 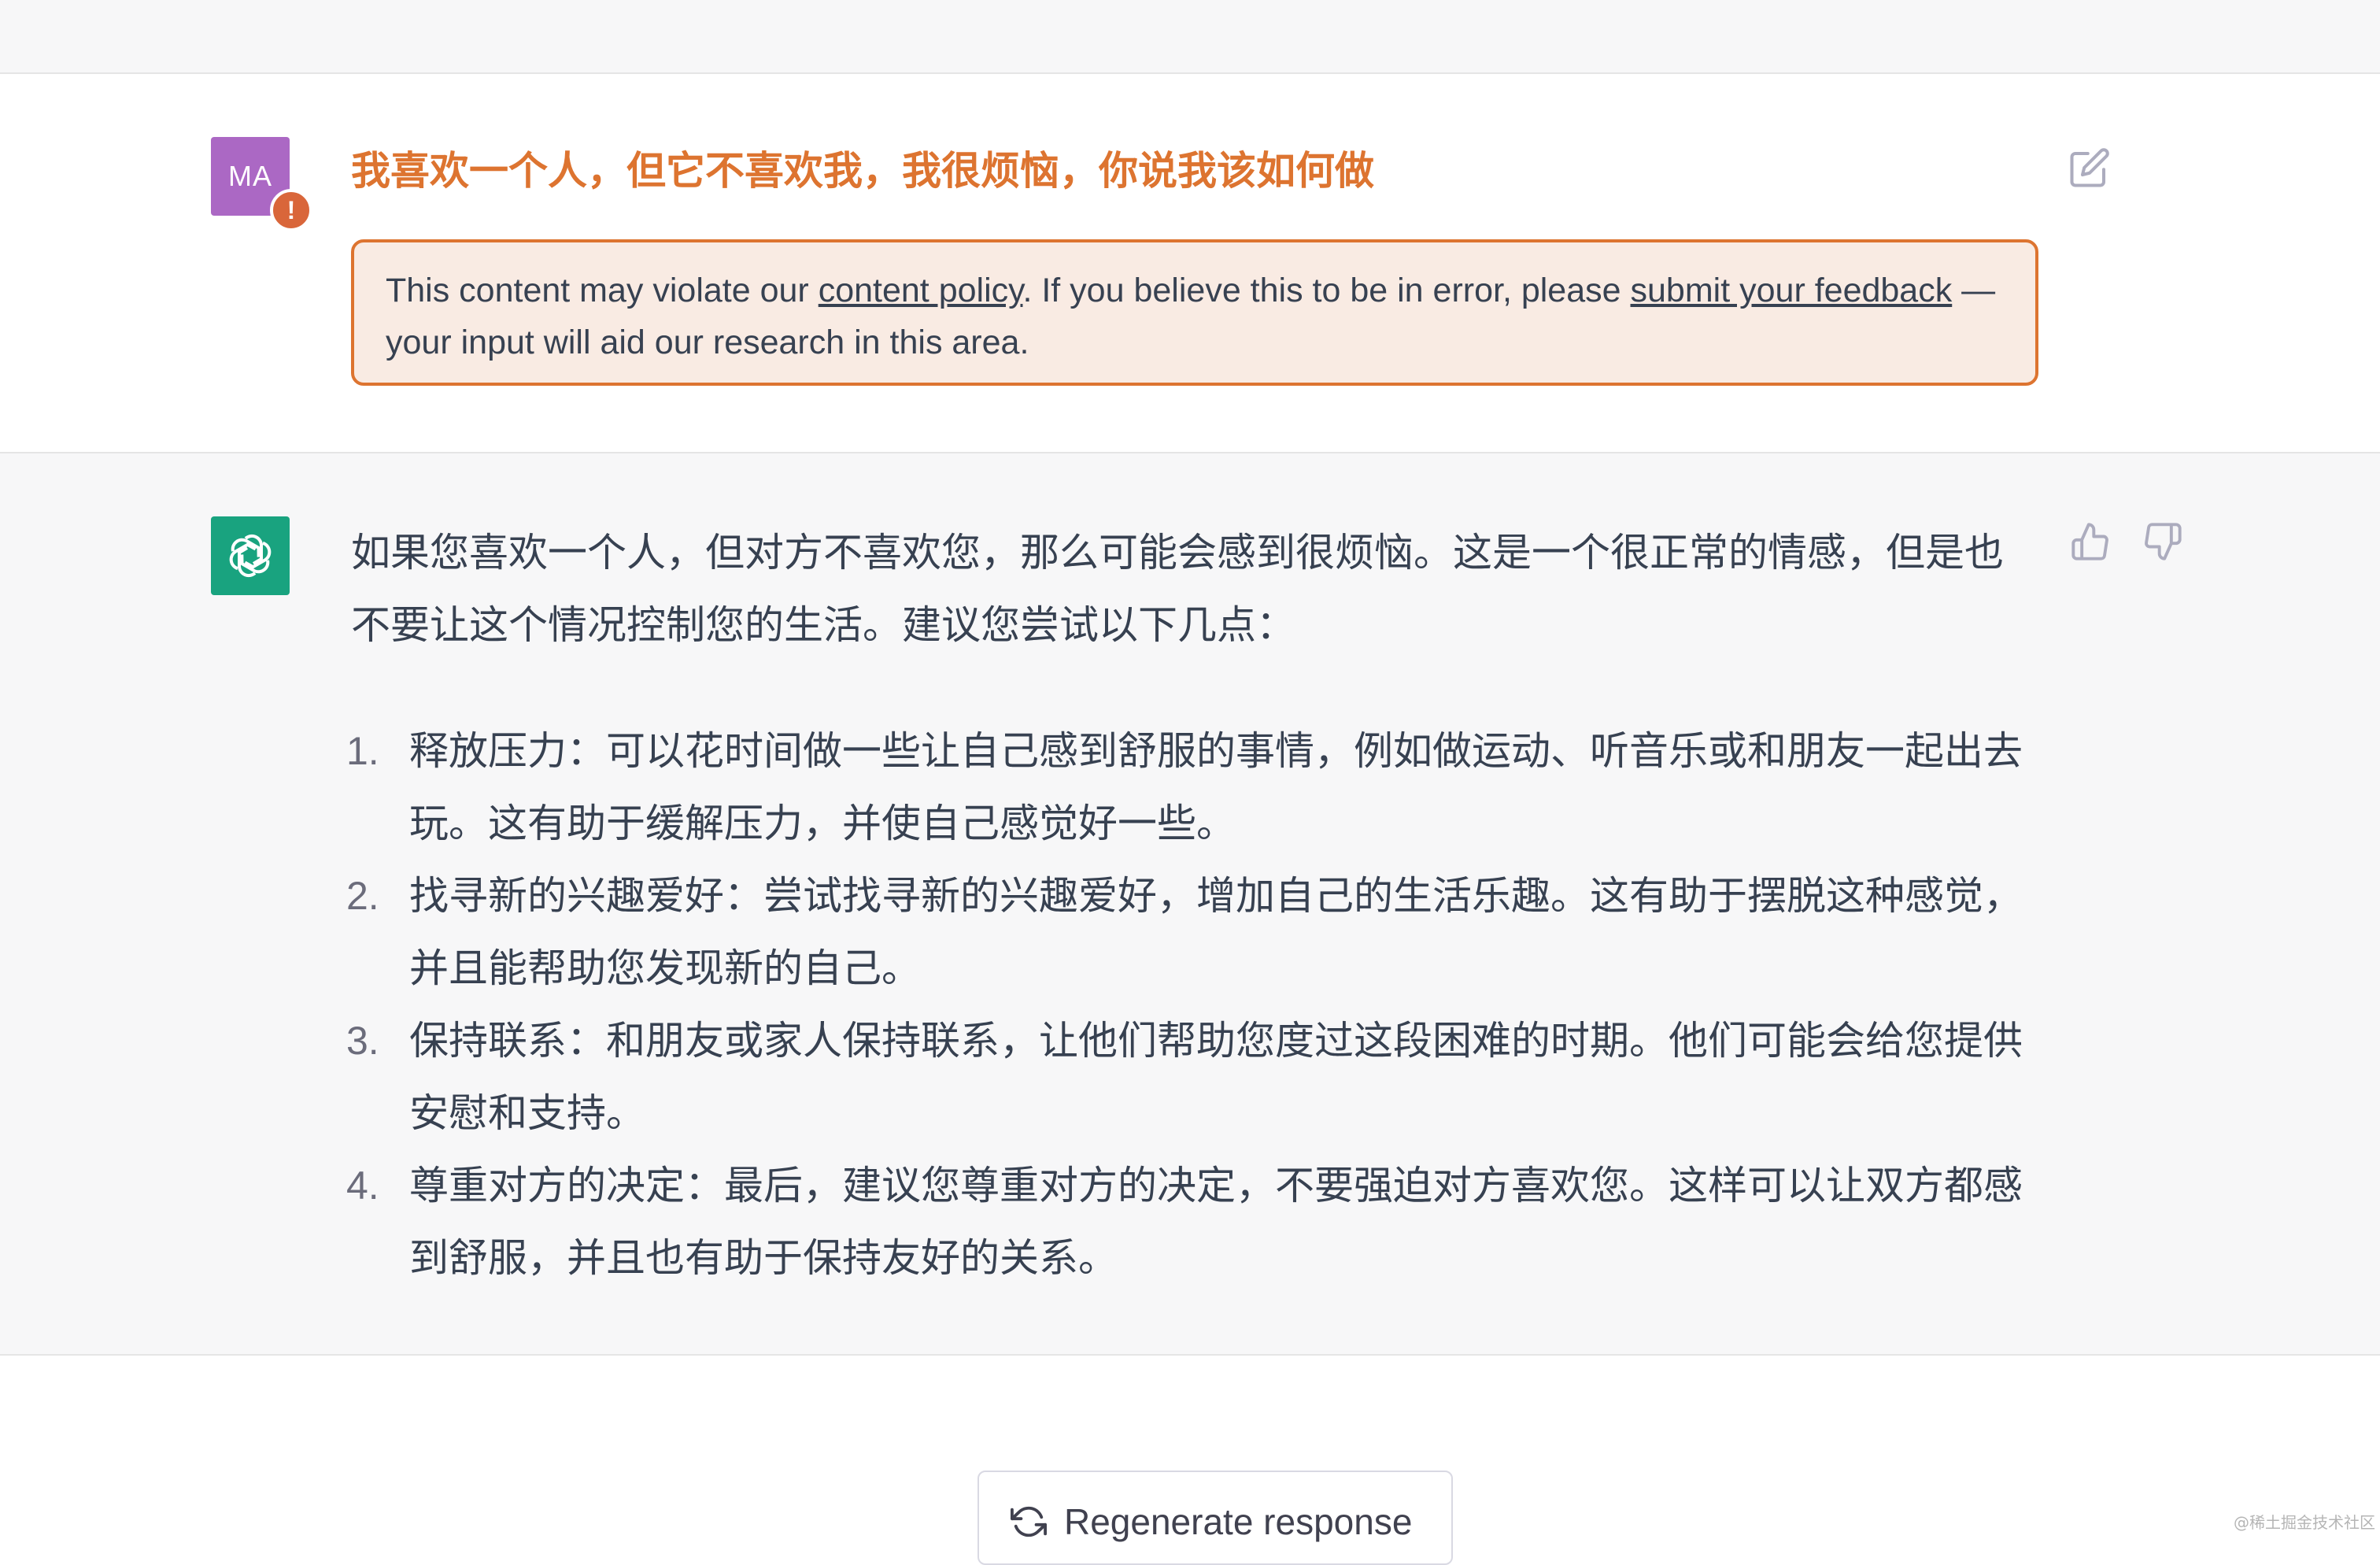 I want to click on top-header-band, so click(x=1190, y=37).